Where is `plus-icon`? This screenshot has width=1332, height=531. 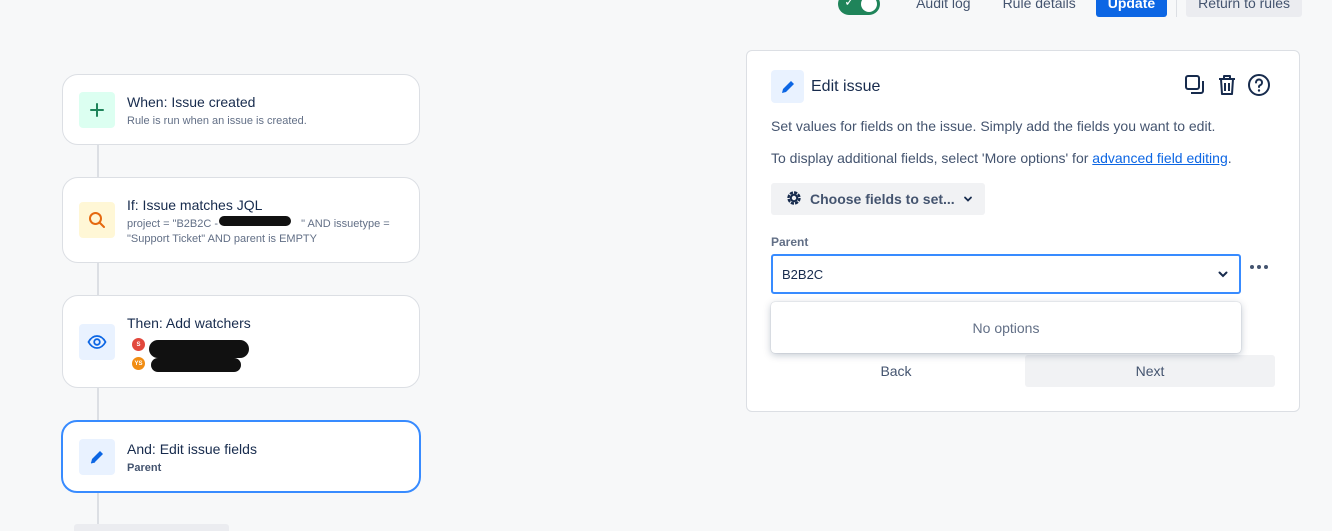 plus-icon is located at coordinates (97, 110).